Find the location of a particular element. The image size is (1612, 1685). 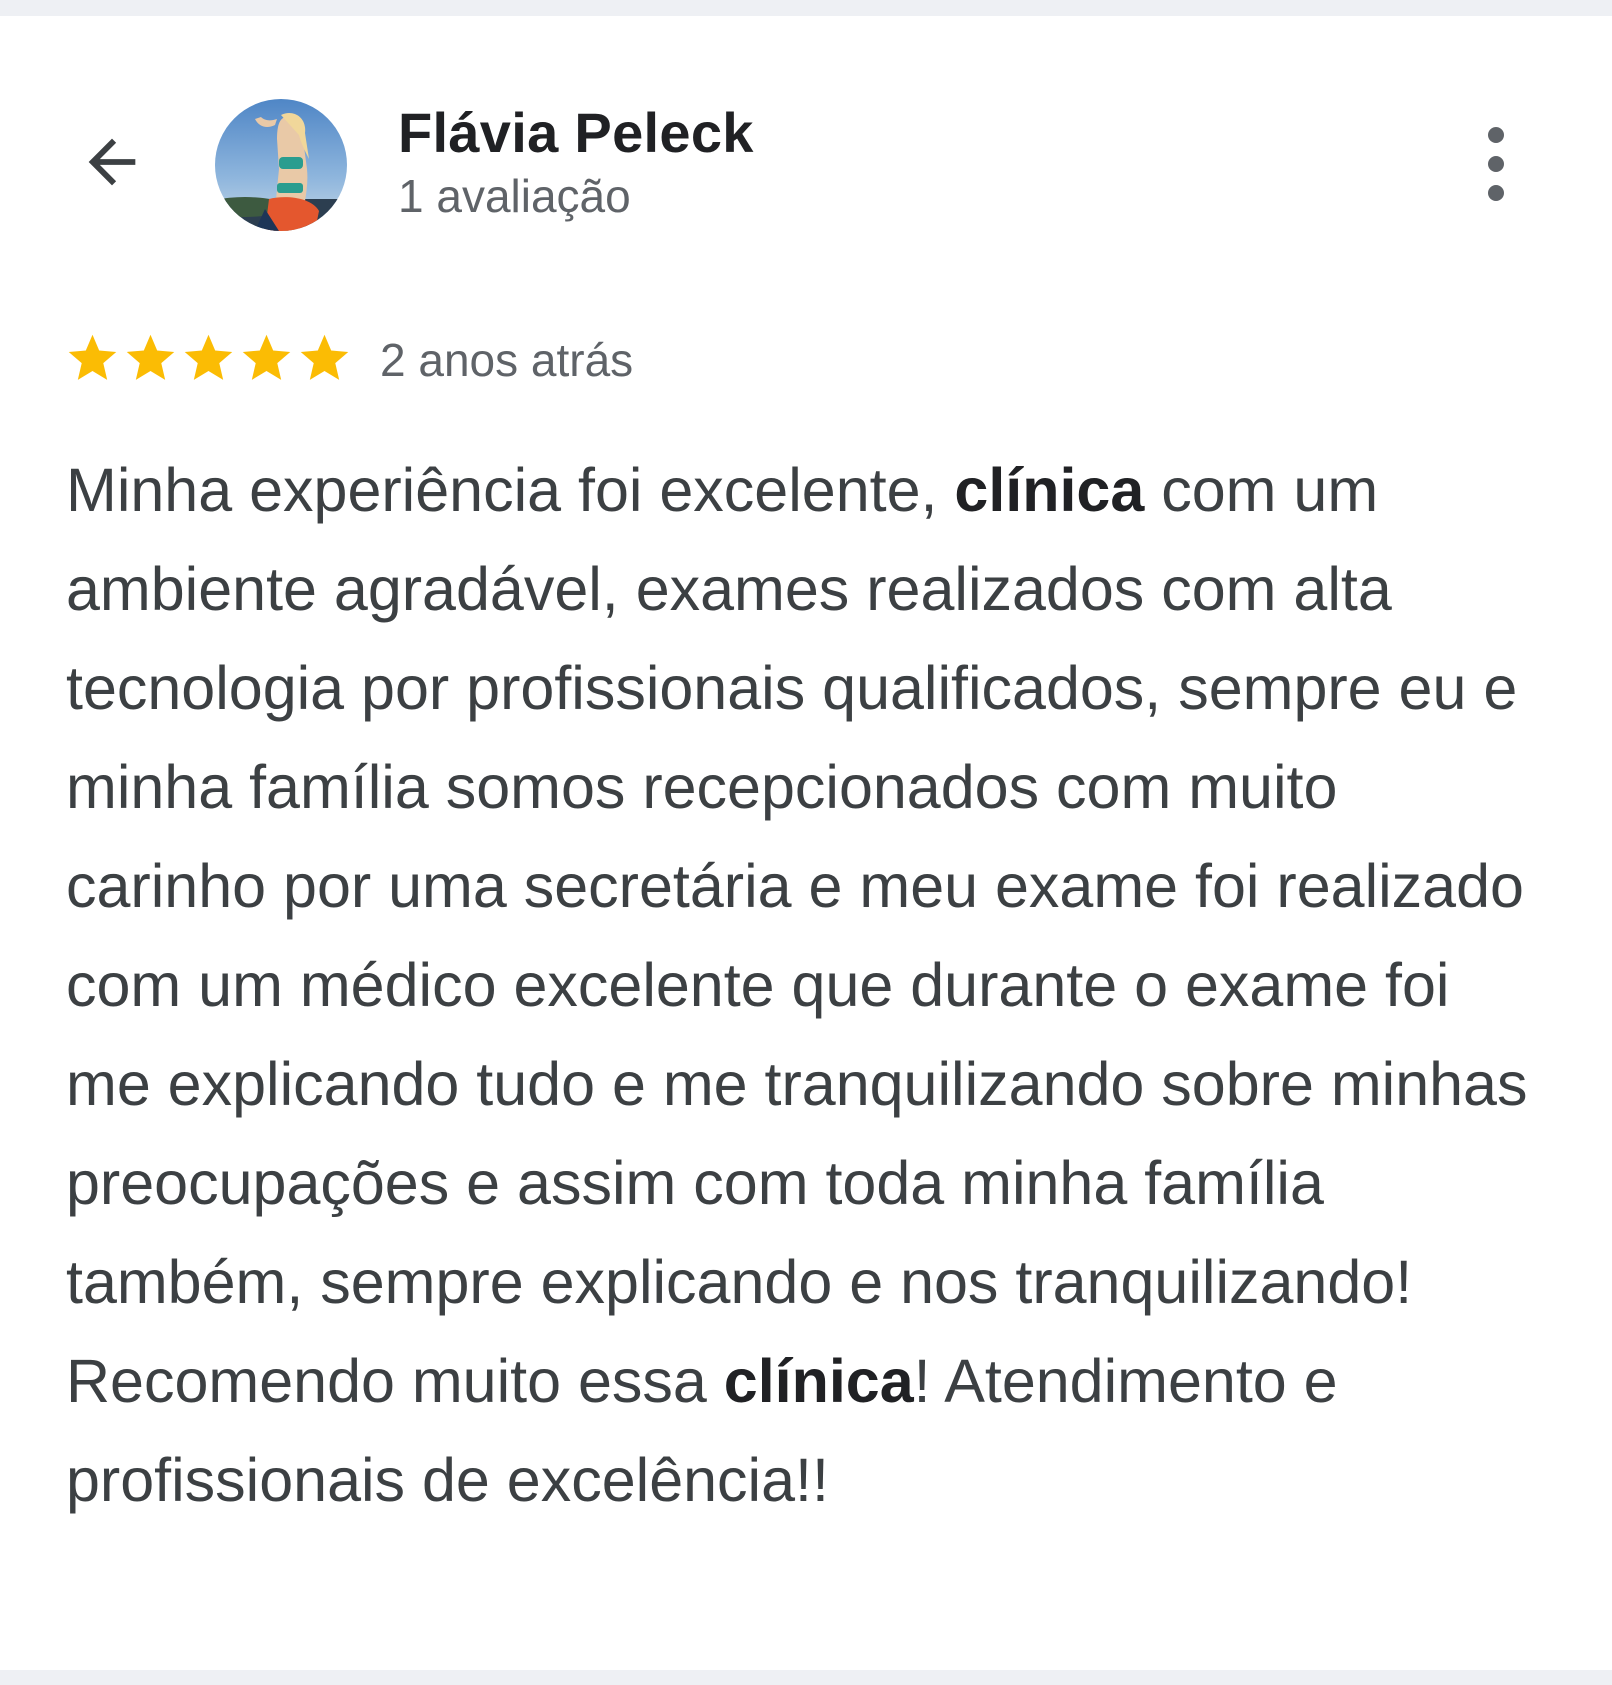

reviewer-name: Flávia Peleck is located at coordinates (576, 133).